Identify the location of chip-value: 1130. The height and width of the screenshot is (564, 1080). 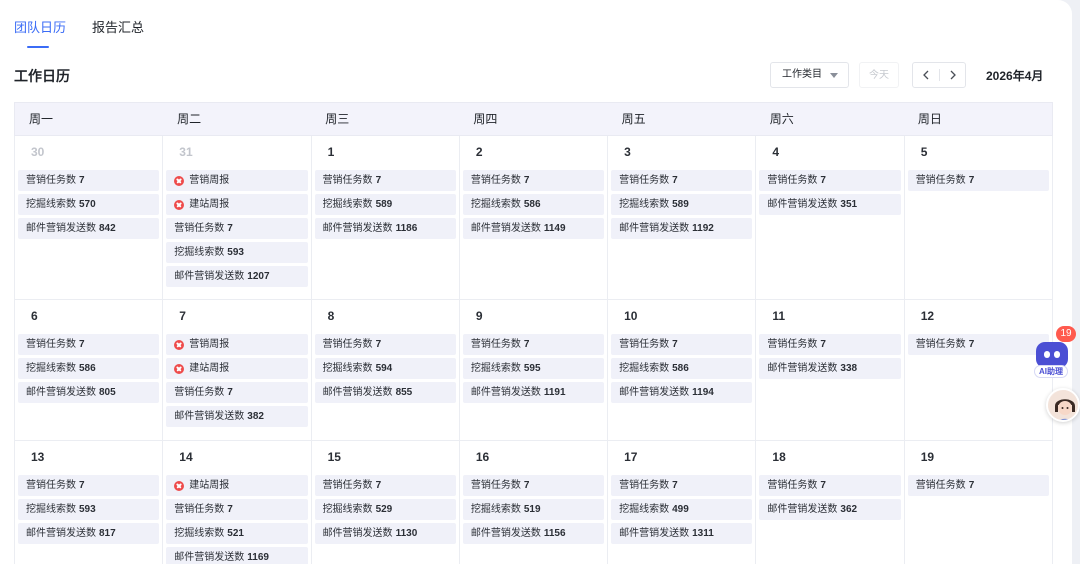
(406, 533).